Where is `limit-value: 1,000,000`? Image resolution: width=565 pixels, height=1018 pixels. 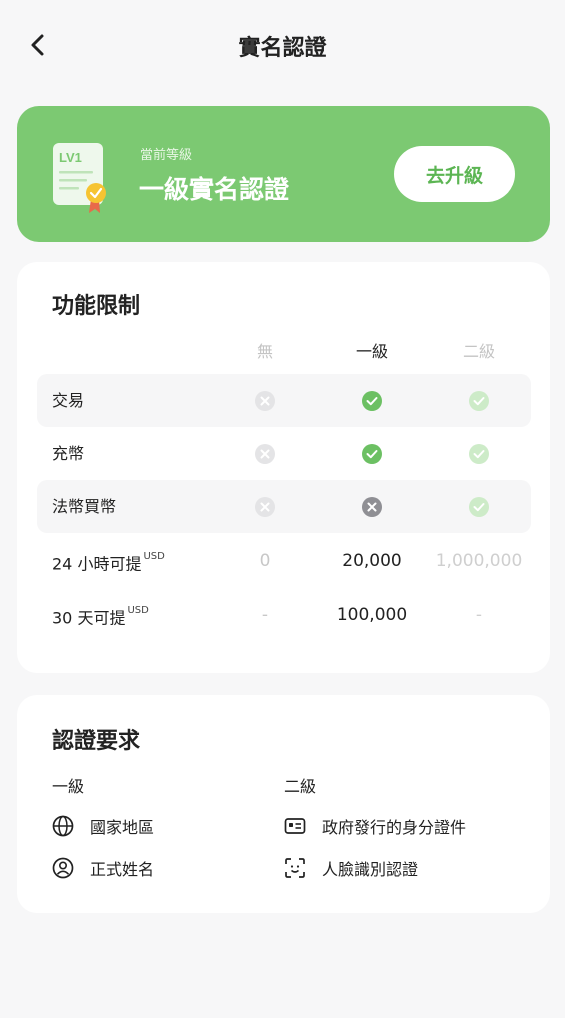 limit-value: 1,000,000 is located at coordinates (479, 560).